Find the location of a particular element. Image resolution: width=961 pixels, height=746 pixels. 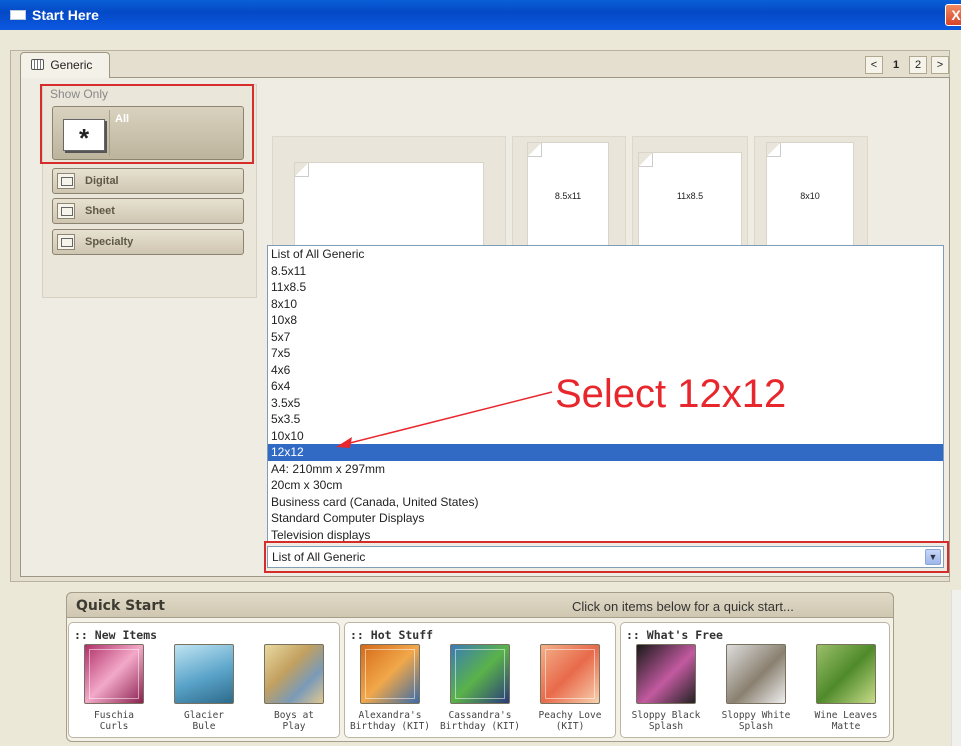

annotation-arrow is located at coordinates (444, 419).